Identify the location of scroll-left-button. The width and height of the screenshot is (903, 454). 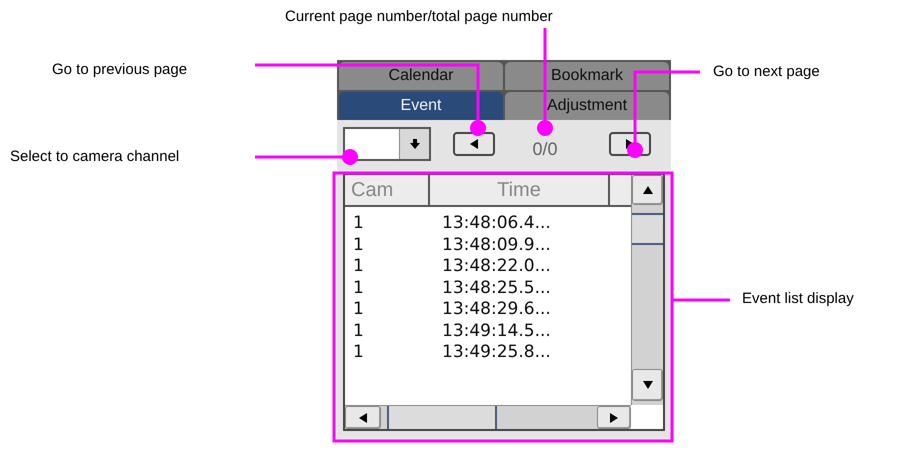
(363, 417).